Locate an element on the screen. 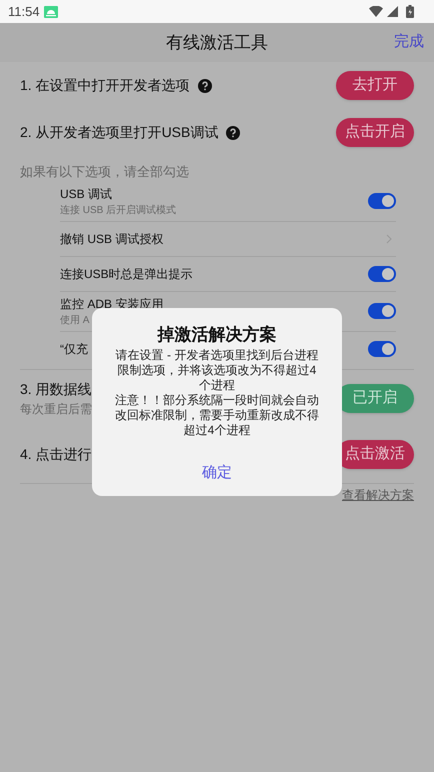  step-button: 去打开 is located at coordinates (375, 85).